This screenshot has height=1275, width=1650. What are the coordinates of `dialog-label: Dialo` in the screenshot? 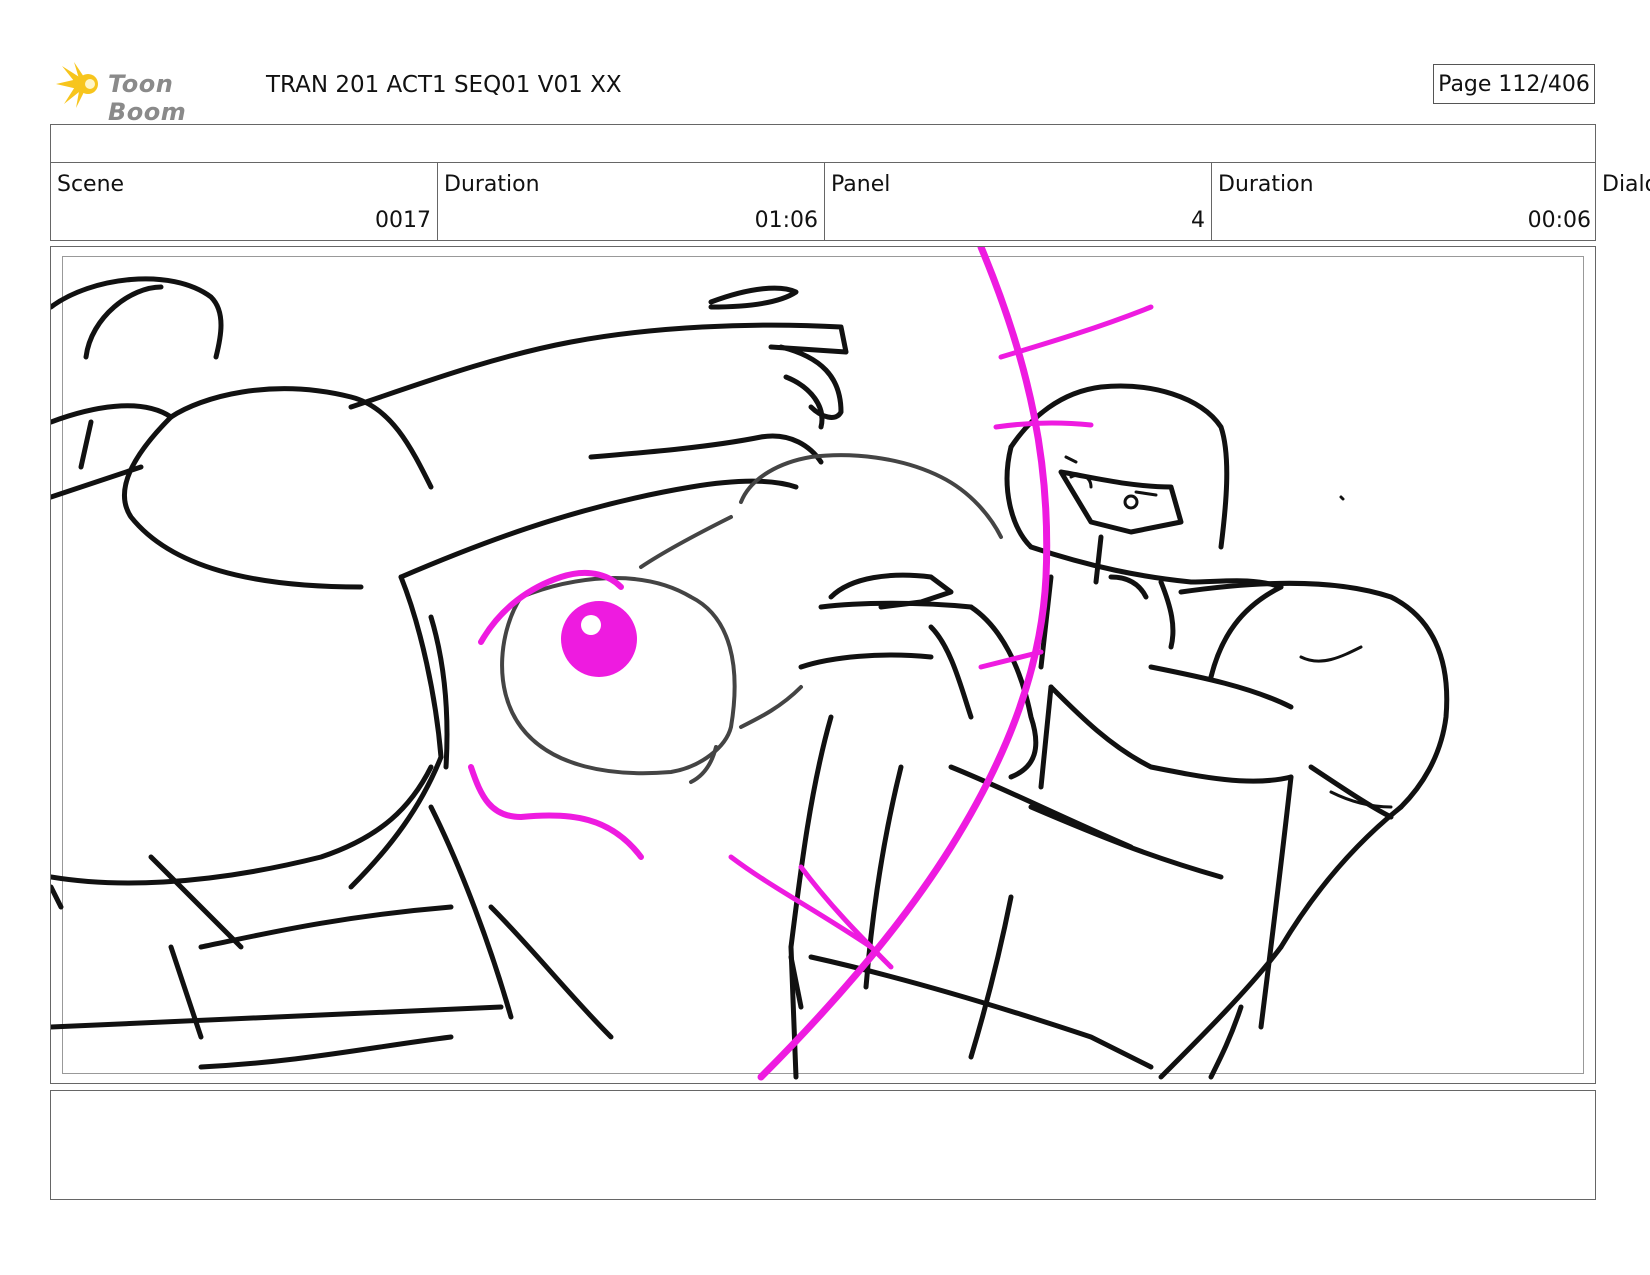 It's located at (1626, 184).